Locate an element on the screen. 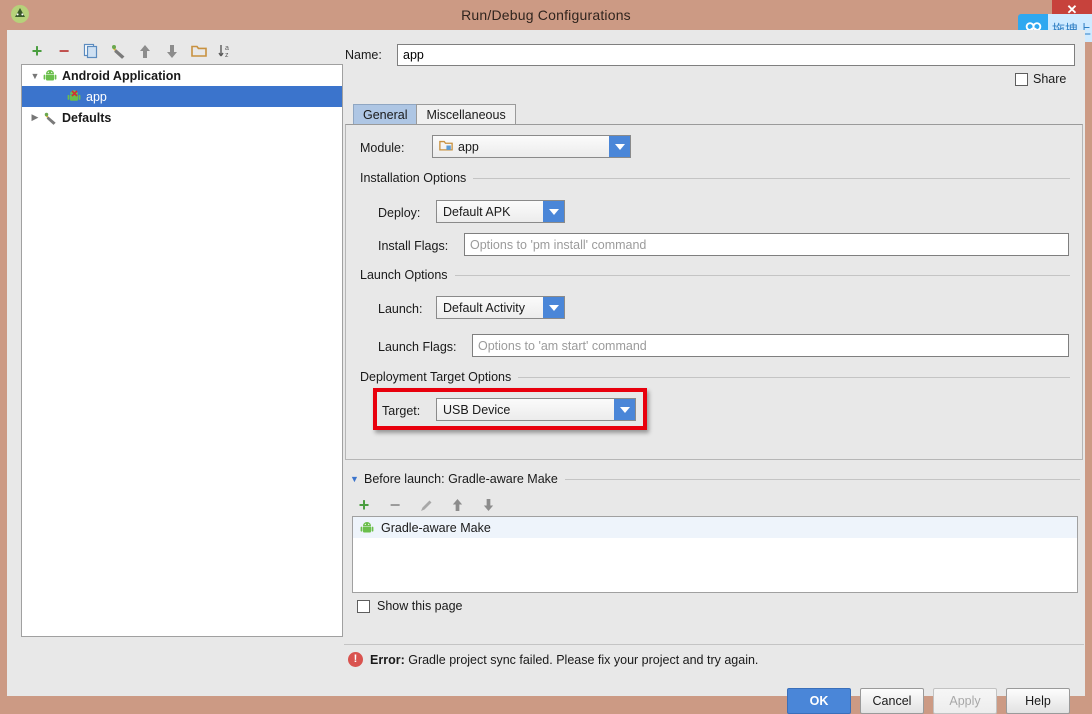 This screenshot has height=714, width=1092. chevron-right-icon: ▶ is located at coordinates (35, 117).